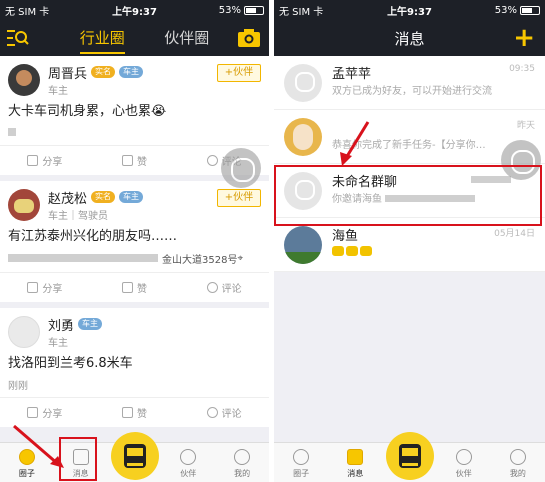 The image size is (545, 482). Describe the element at coordinates (355, 473) in the screenshot. I see `tab-label: 消息` at that location.